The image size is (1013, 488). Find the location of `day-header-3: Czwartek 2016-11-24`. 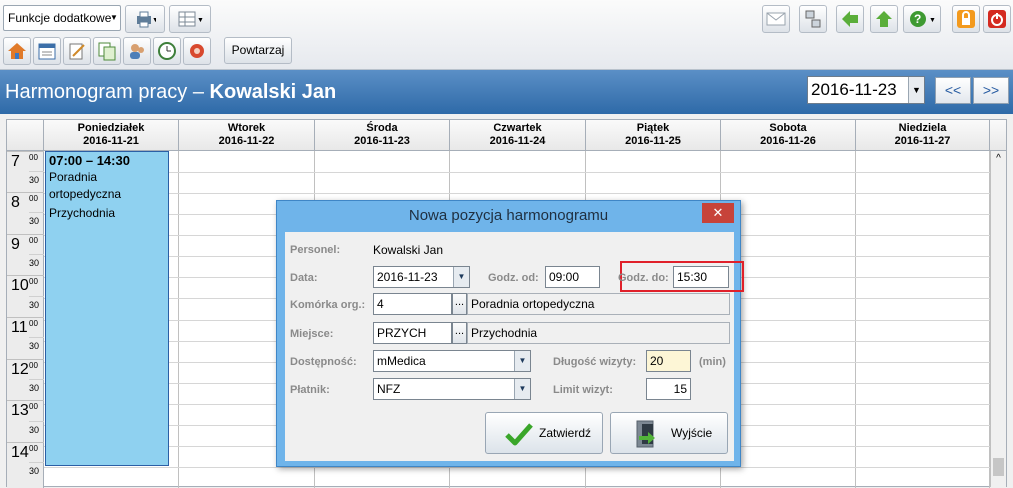

day-header-3: Czwartek 2016-11-24 is located at coordinates (518, 135).